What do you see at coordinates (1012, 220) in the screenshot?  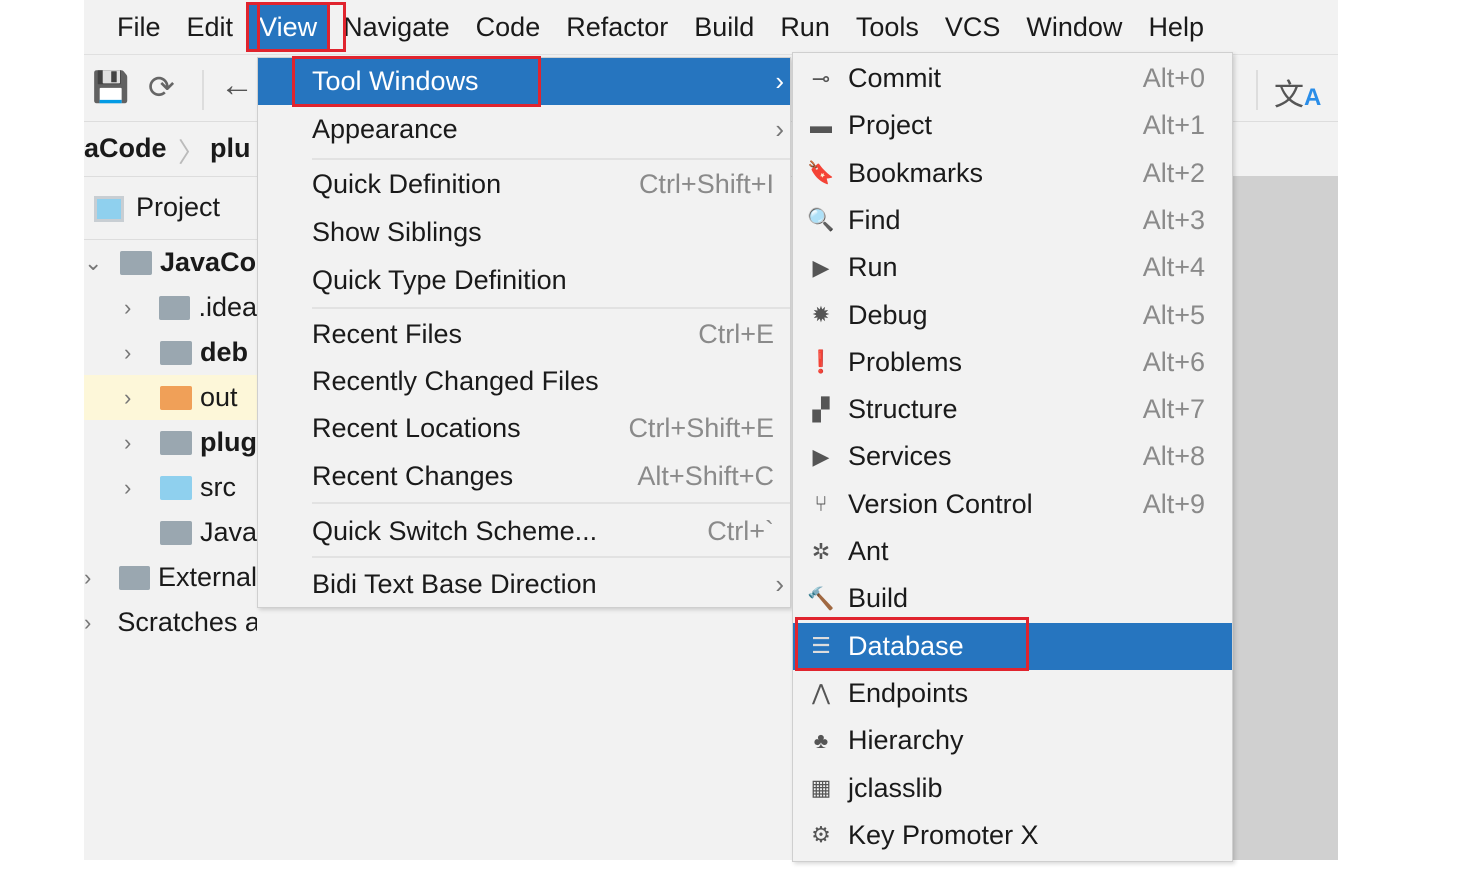 I see `tool-window-find: 🔍 Find Alt+3` at bounding box center [1012, 220].